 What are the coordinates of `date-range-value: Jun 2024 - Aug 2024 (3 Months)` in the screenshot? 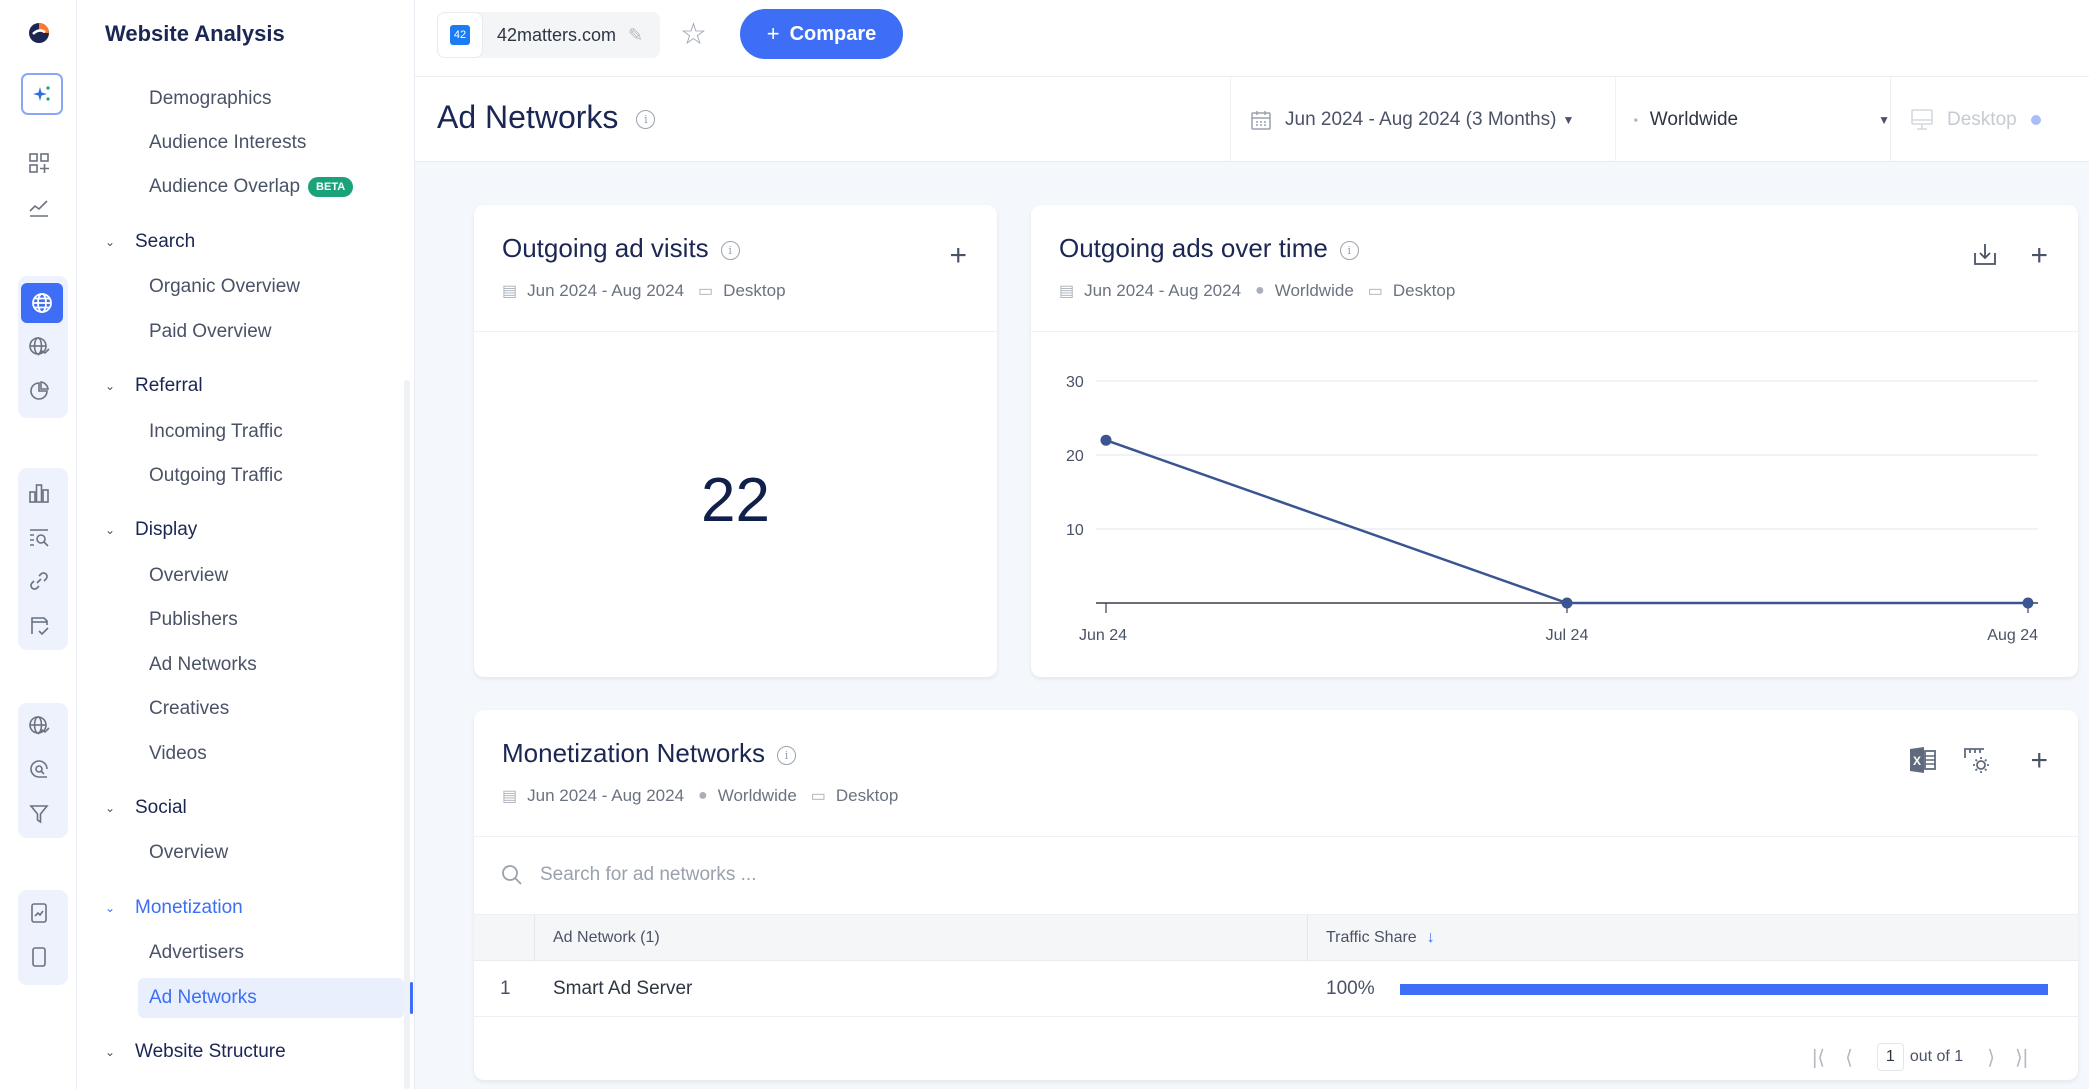 It's located at (1421, 119).